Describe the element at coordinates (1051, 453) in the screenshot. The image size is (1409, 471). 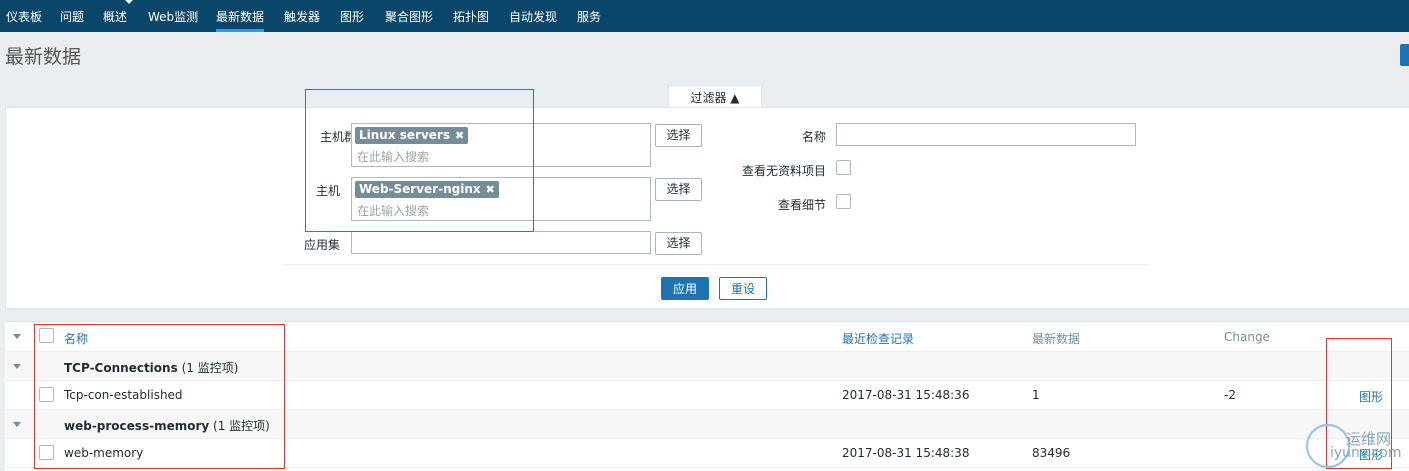
I see `item-last-value: 83496` at that location.